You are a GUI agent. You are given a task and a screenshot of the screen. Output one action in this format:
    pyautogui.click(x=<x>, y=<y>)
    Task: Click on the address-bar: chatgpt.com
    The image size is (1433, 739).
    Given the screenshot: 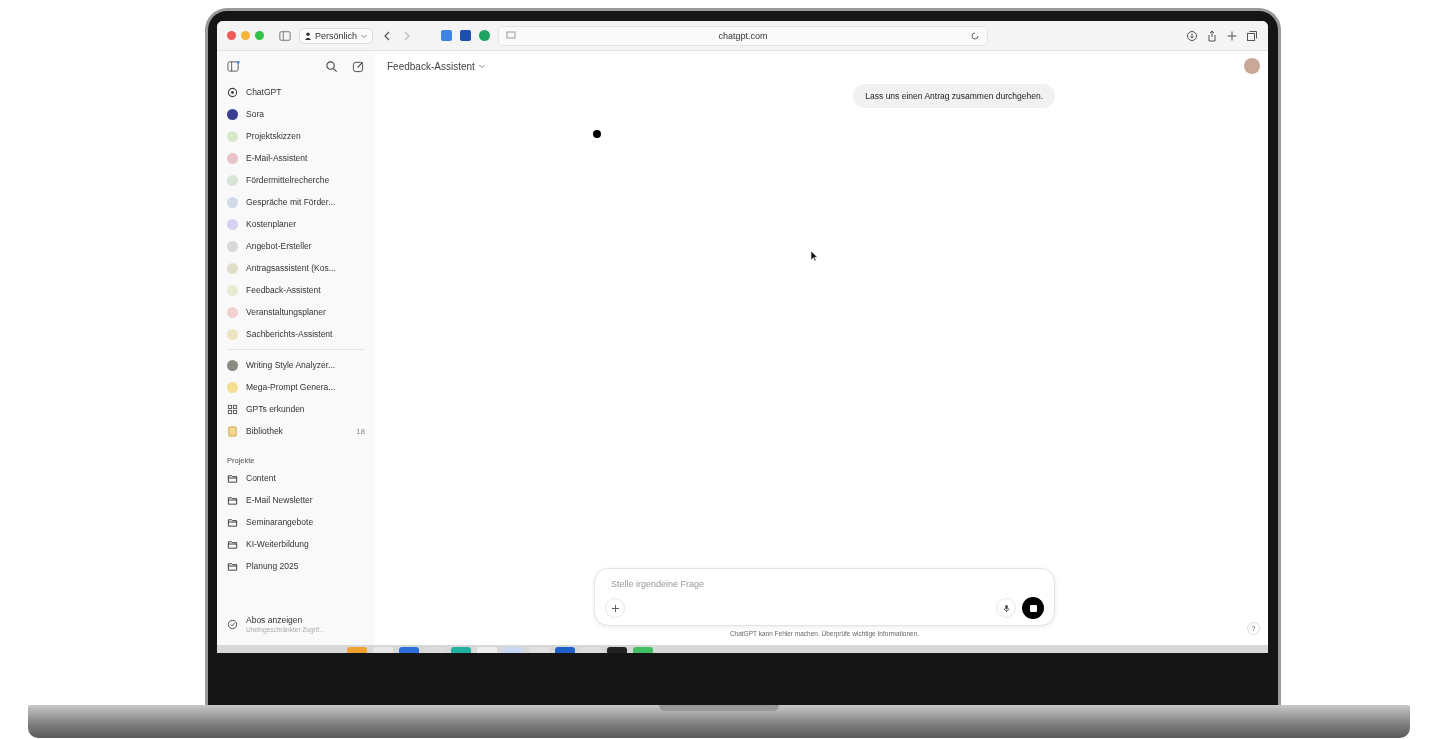 What is the action you would take?
    pyautogui.click(x=743, y=35)
    